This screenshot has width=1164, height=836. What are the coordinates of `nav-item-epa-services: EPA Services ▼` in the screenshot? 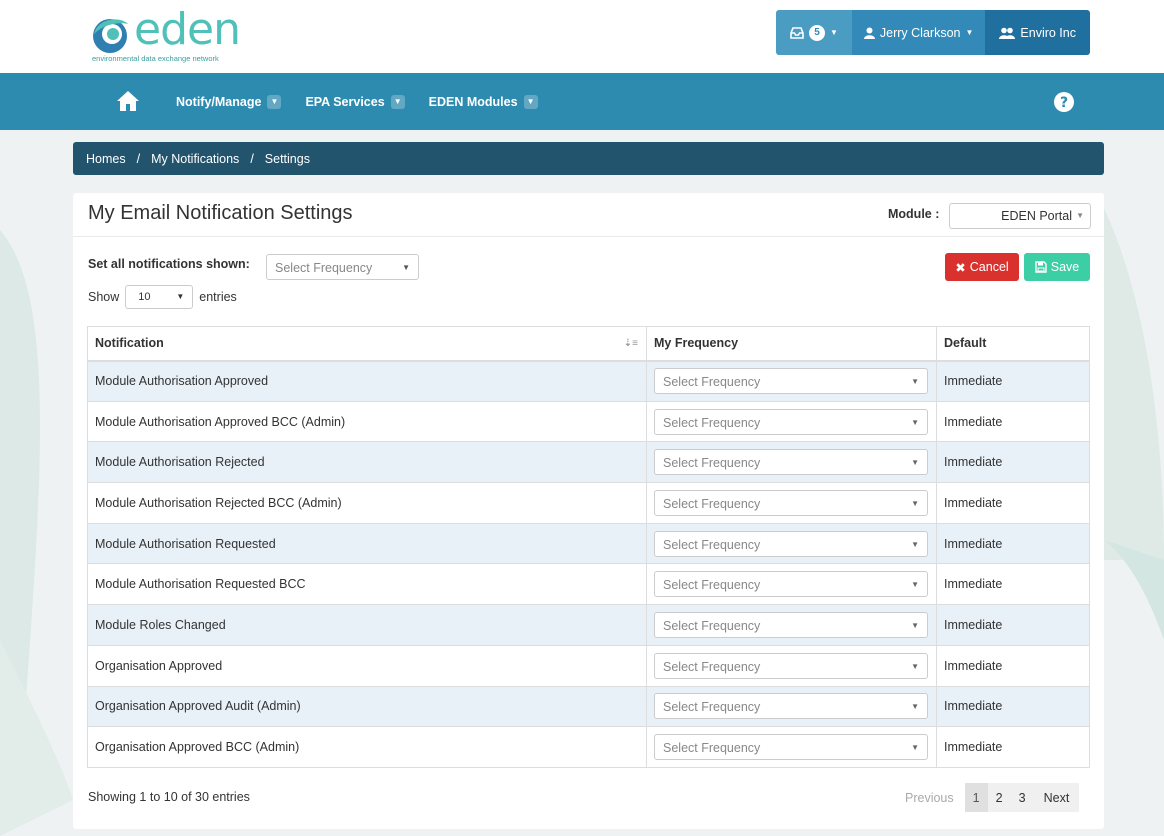 It's located at (355, 101).